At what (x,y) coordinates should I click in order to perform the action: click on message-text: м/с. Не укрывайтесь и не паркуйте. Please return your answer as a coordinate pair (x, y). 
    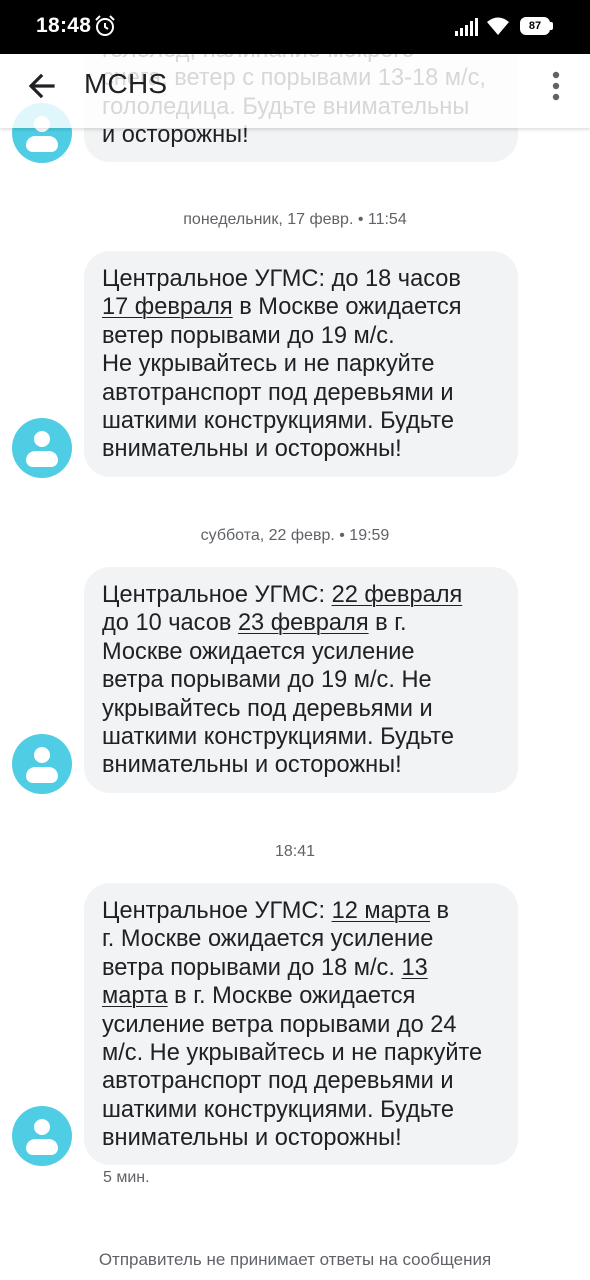
    Looking at the image, I should click on (292, 1053).